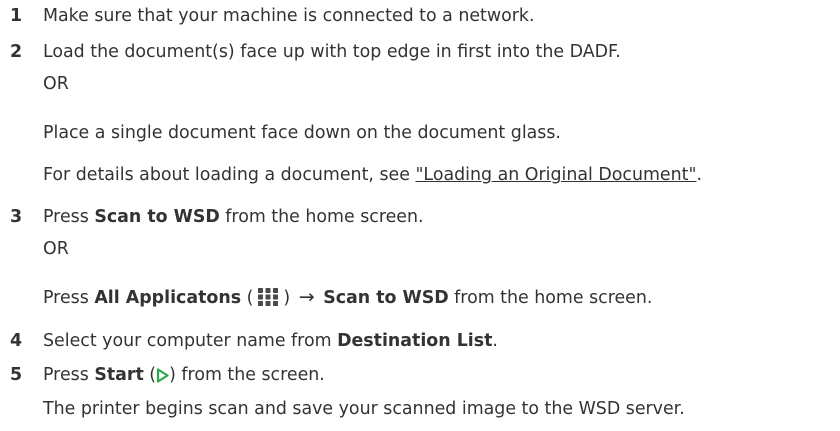  What do you see at coordinates (119, 375) in the screenshot?
I see `start-label: Start` at bounding box center [119, 375].